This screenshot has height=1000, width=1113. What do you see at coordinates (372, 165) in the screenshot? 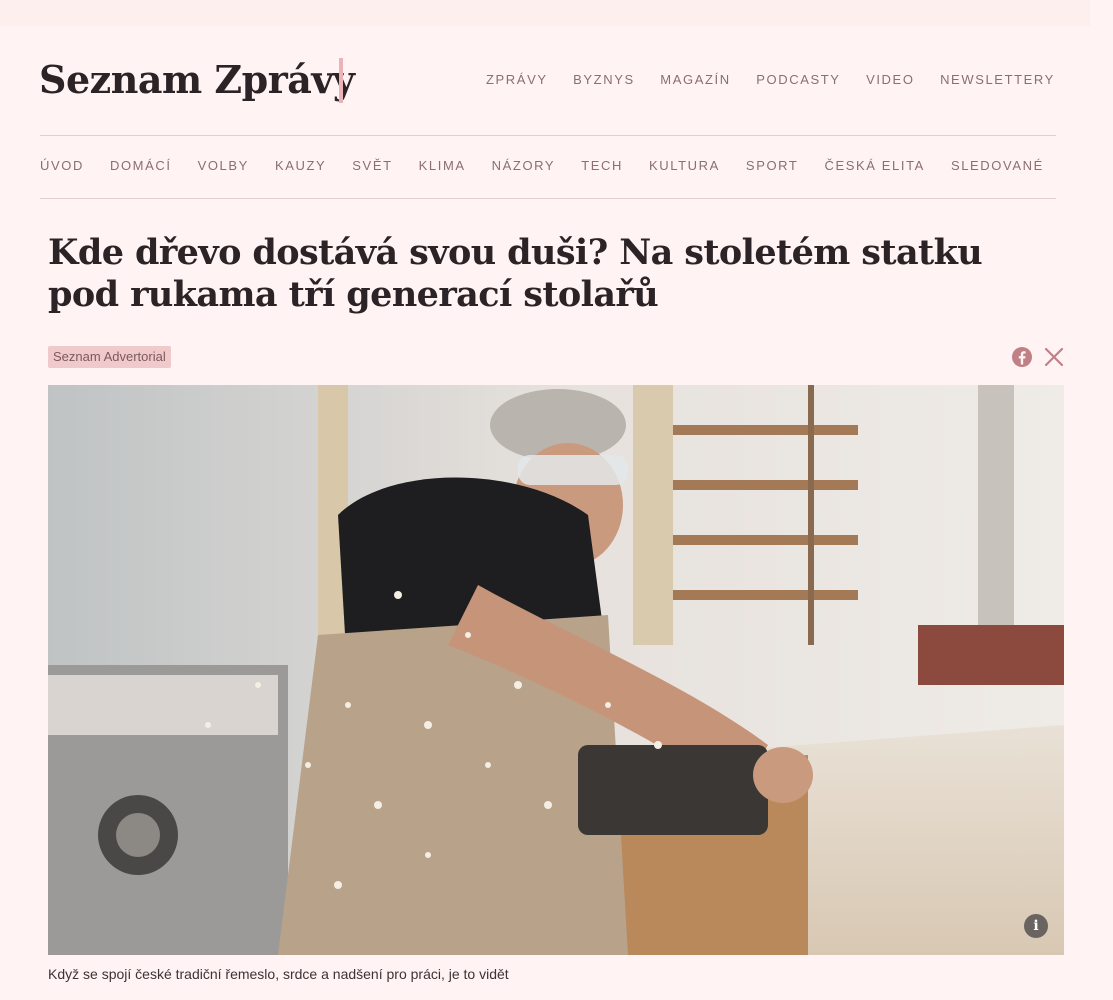
I see `section-nav-svet: SVĚT` at bounding box center [372, 165].